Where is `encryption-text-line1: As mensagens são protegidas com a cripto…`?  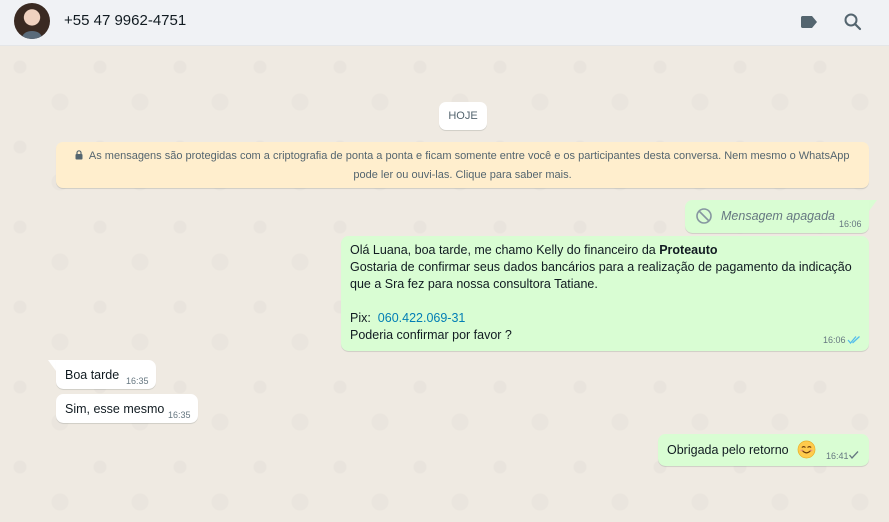 encryption-text-line1: As mensagens são protegidas com a cripto… is located at coordinates (469, 156).